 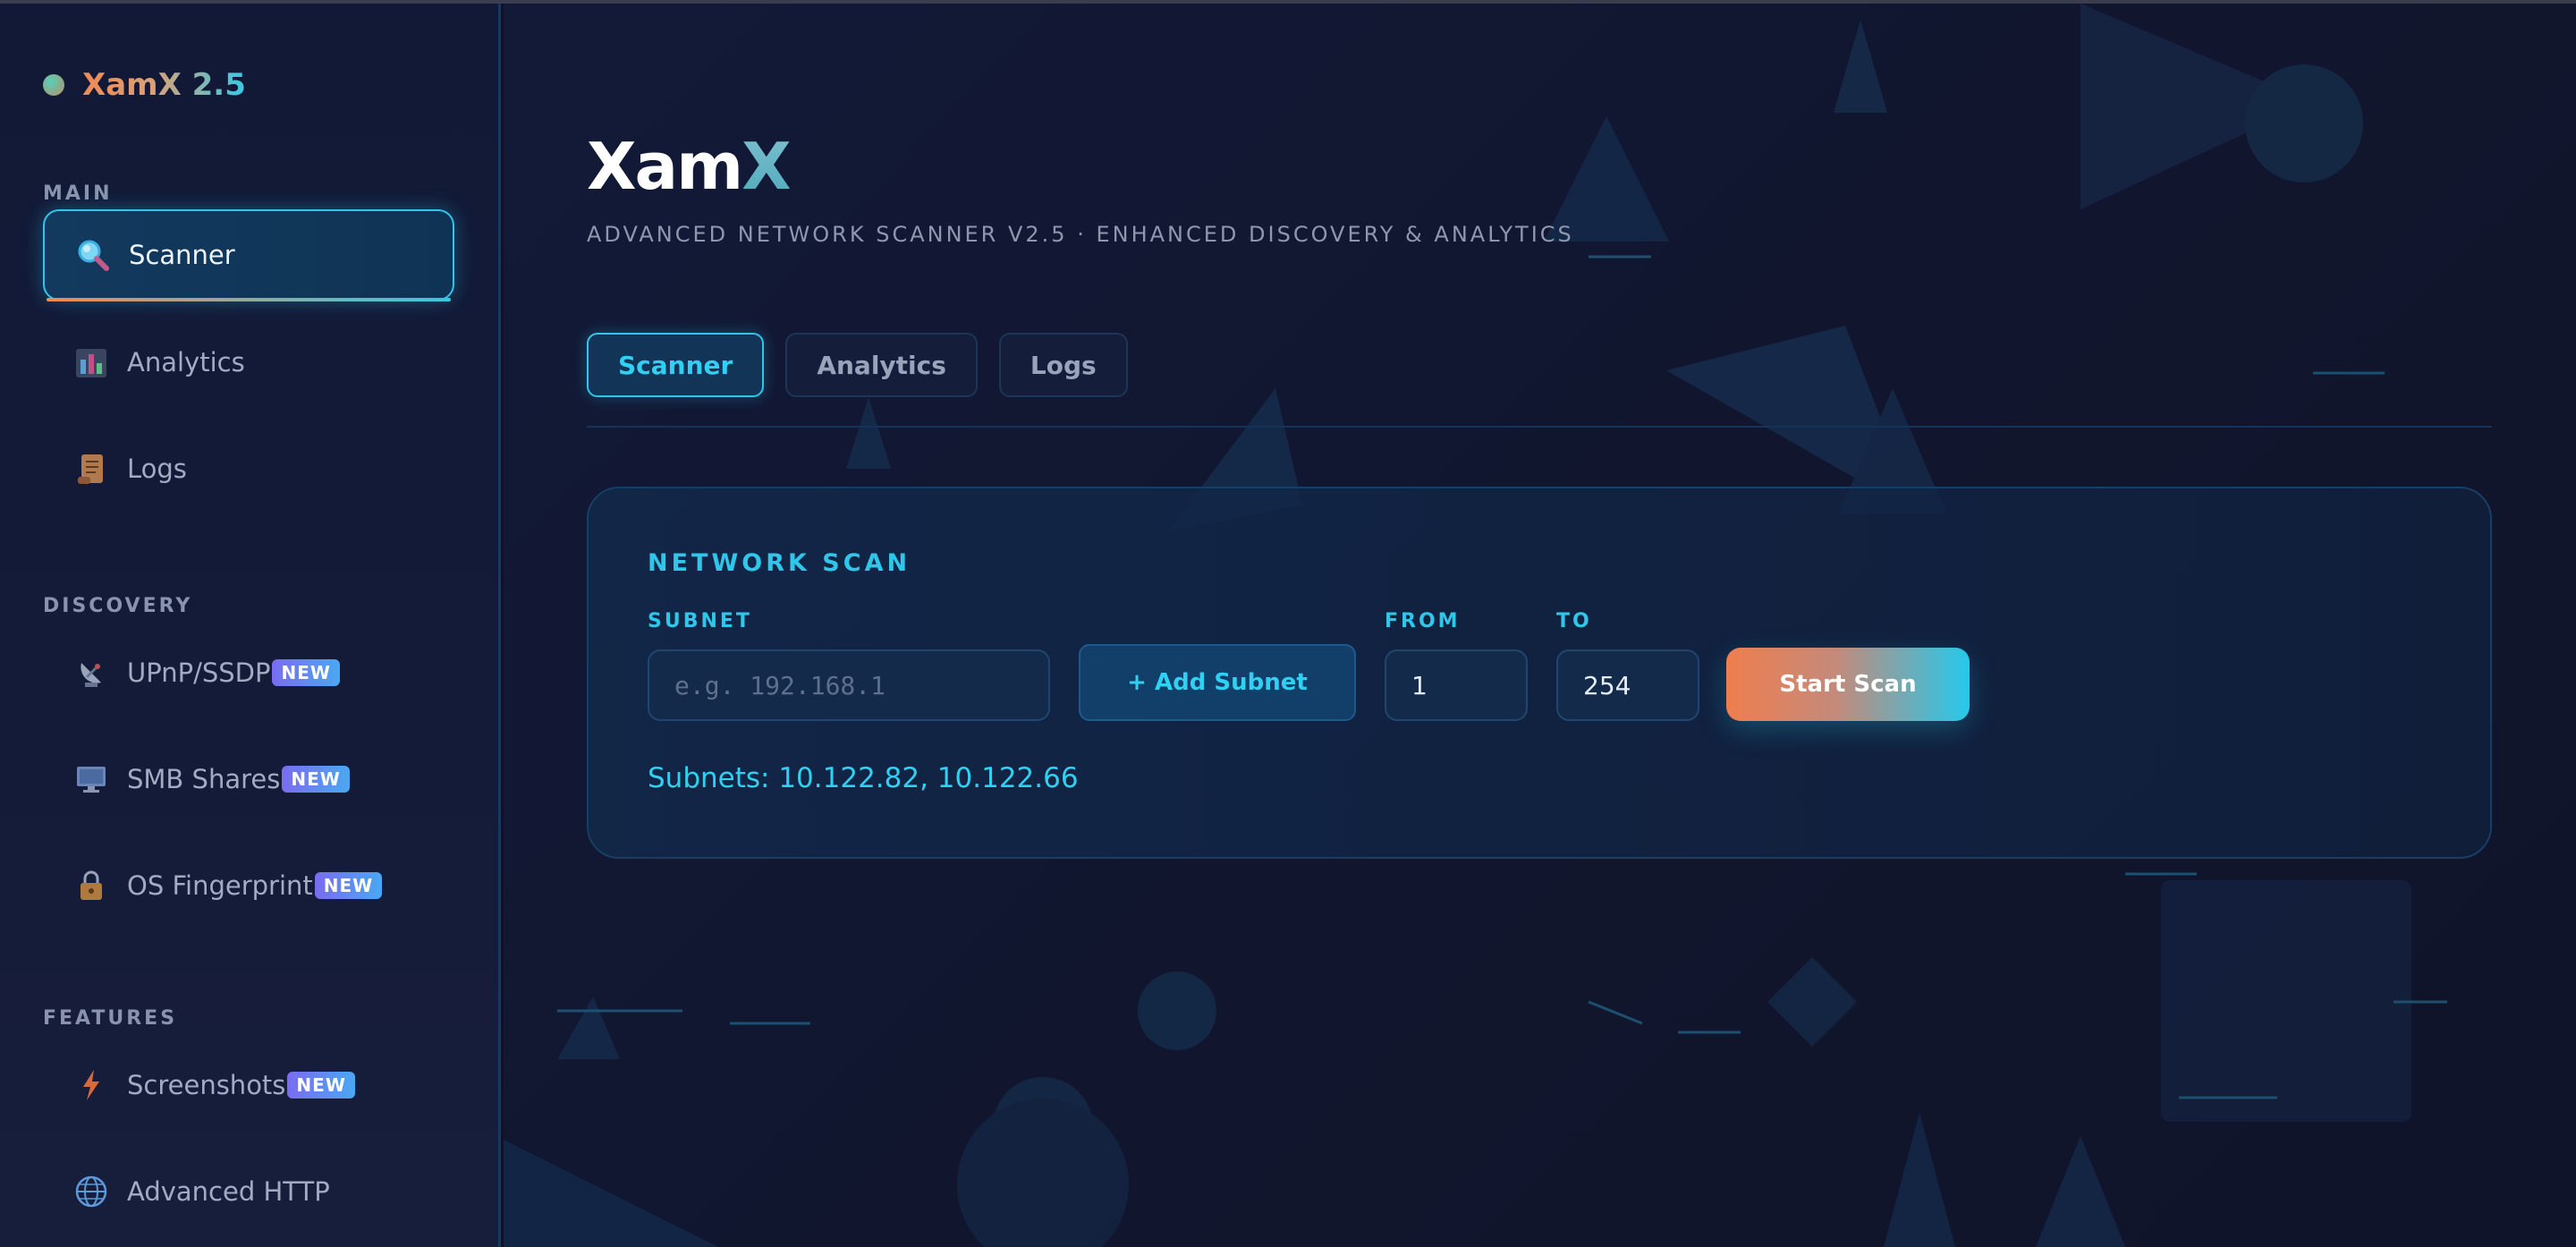 I want to click on app-logo: XamX, so click(x=689, y=166).